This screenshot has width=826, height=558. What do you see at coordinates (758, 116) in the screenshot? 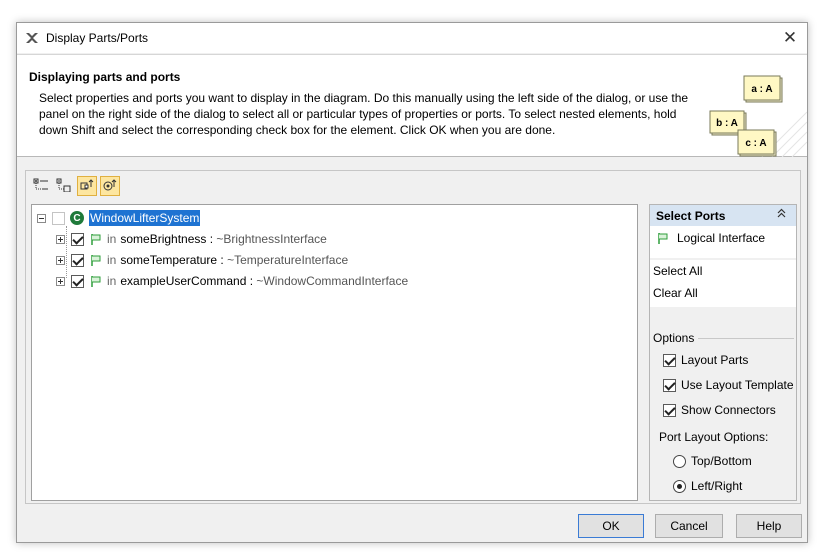
I see `parts-illustration: a : A b : A c : A` at bounding box center [758, 116].